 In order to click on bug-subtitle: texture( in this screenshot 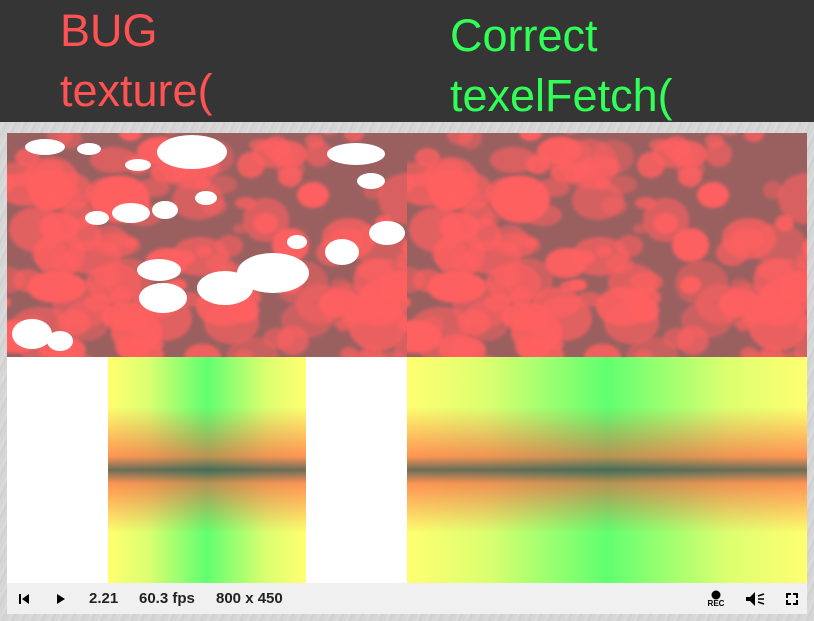, I will do `click(136, 90)`.